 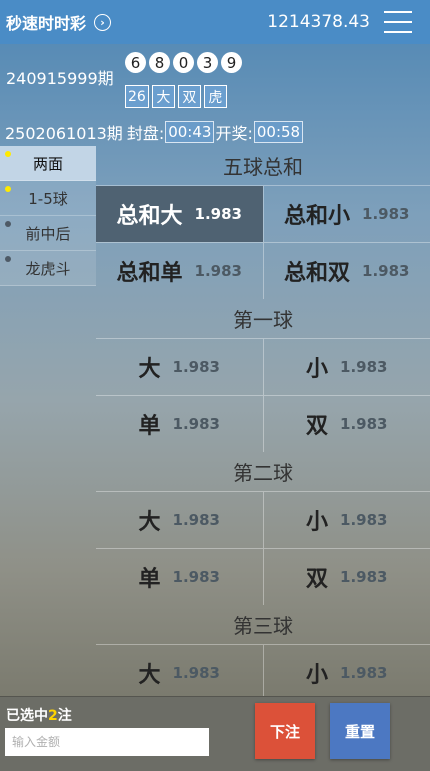 What do you see at coordinates (137, 96) in the screenshot?
I see `draw-tag: 26` at bounding box center [137, 96].